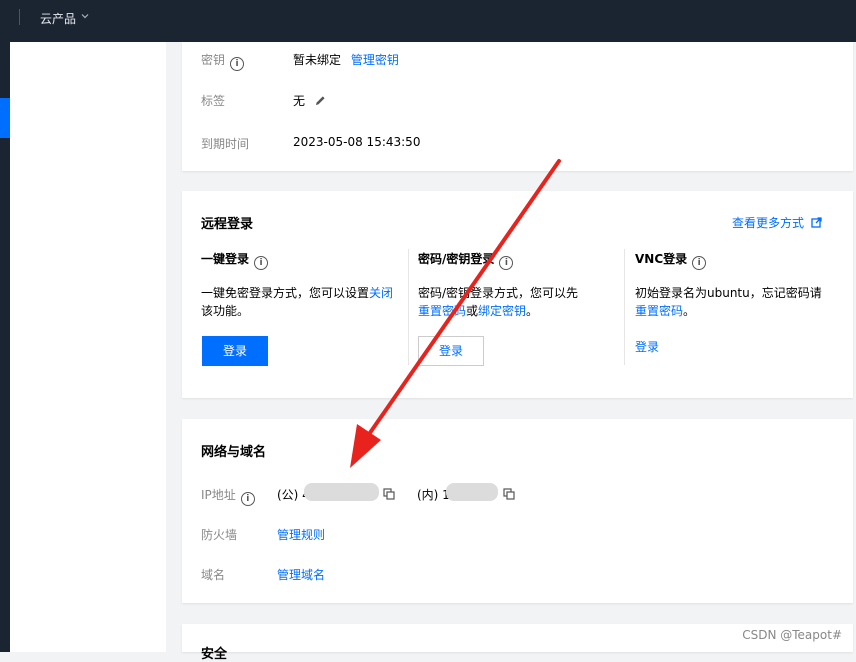  Describe the element at coordinates (777, 222) in the screenshot. I see `more-methods-link: 查看更多方式` at that location.